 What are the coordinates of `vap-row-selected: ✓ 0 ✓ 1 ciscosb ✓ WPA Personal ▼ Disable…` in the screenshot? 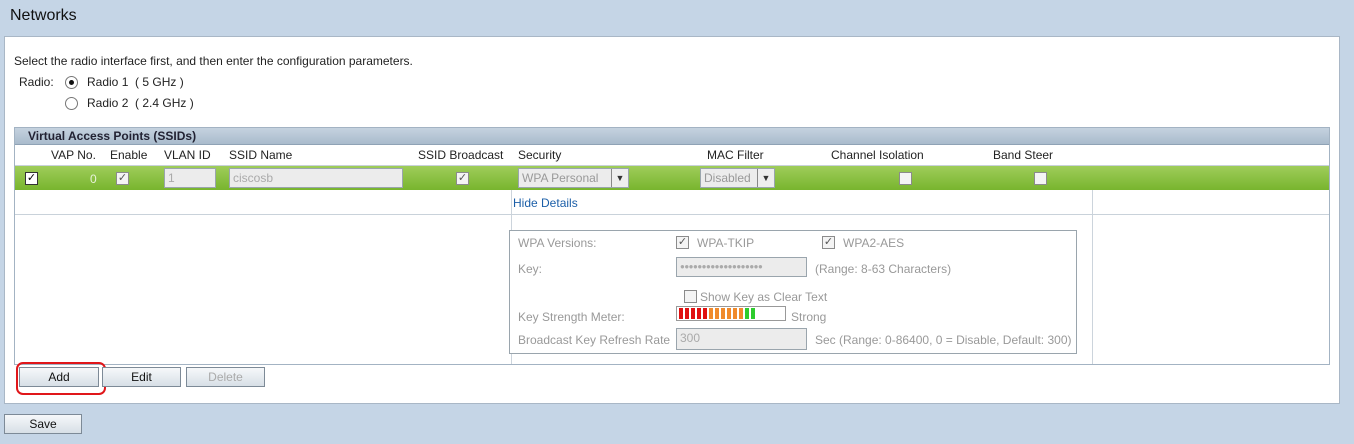 It's located at (672, 178).